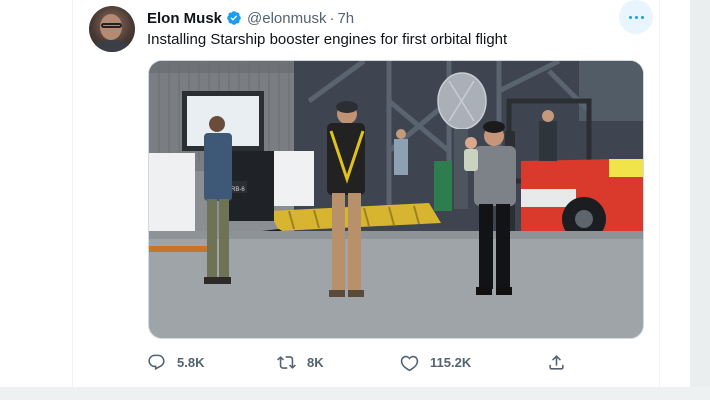  I want to click on tweet-header: Elon Musk @elonmusk · 7h, so click(250, 18).